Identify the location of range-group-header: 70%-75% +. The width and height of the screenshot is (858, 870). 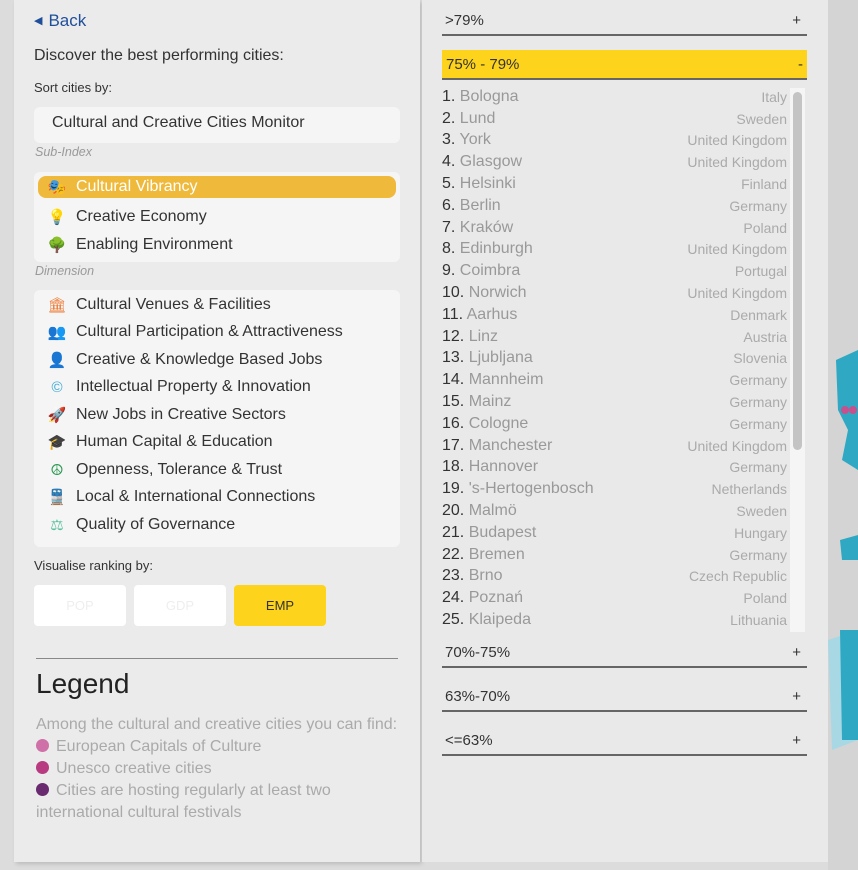
(624, 653).